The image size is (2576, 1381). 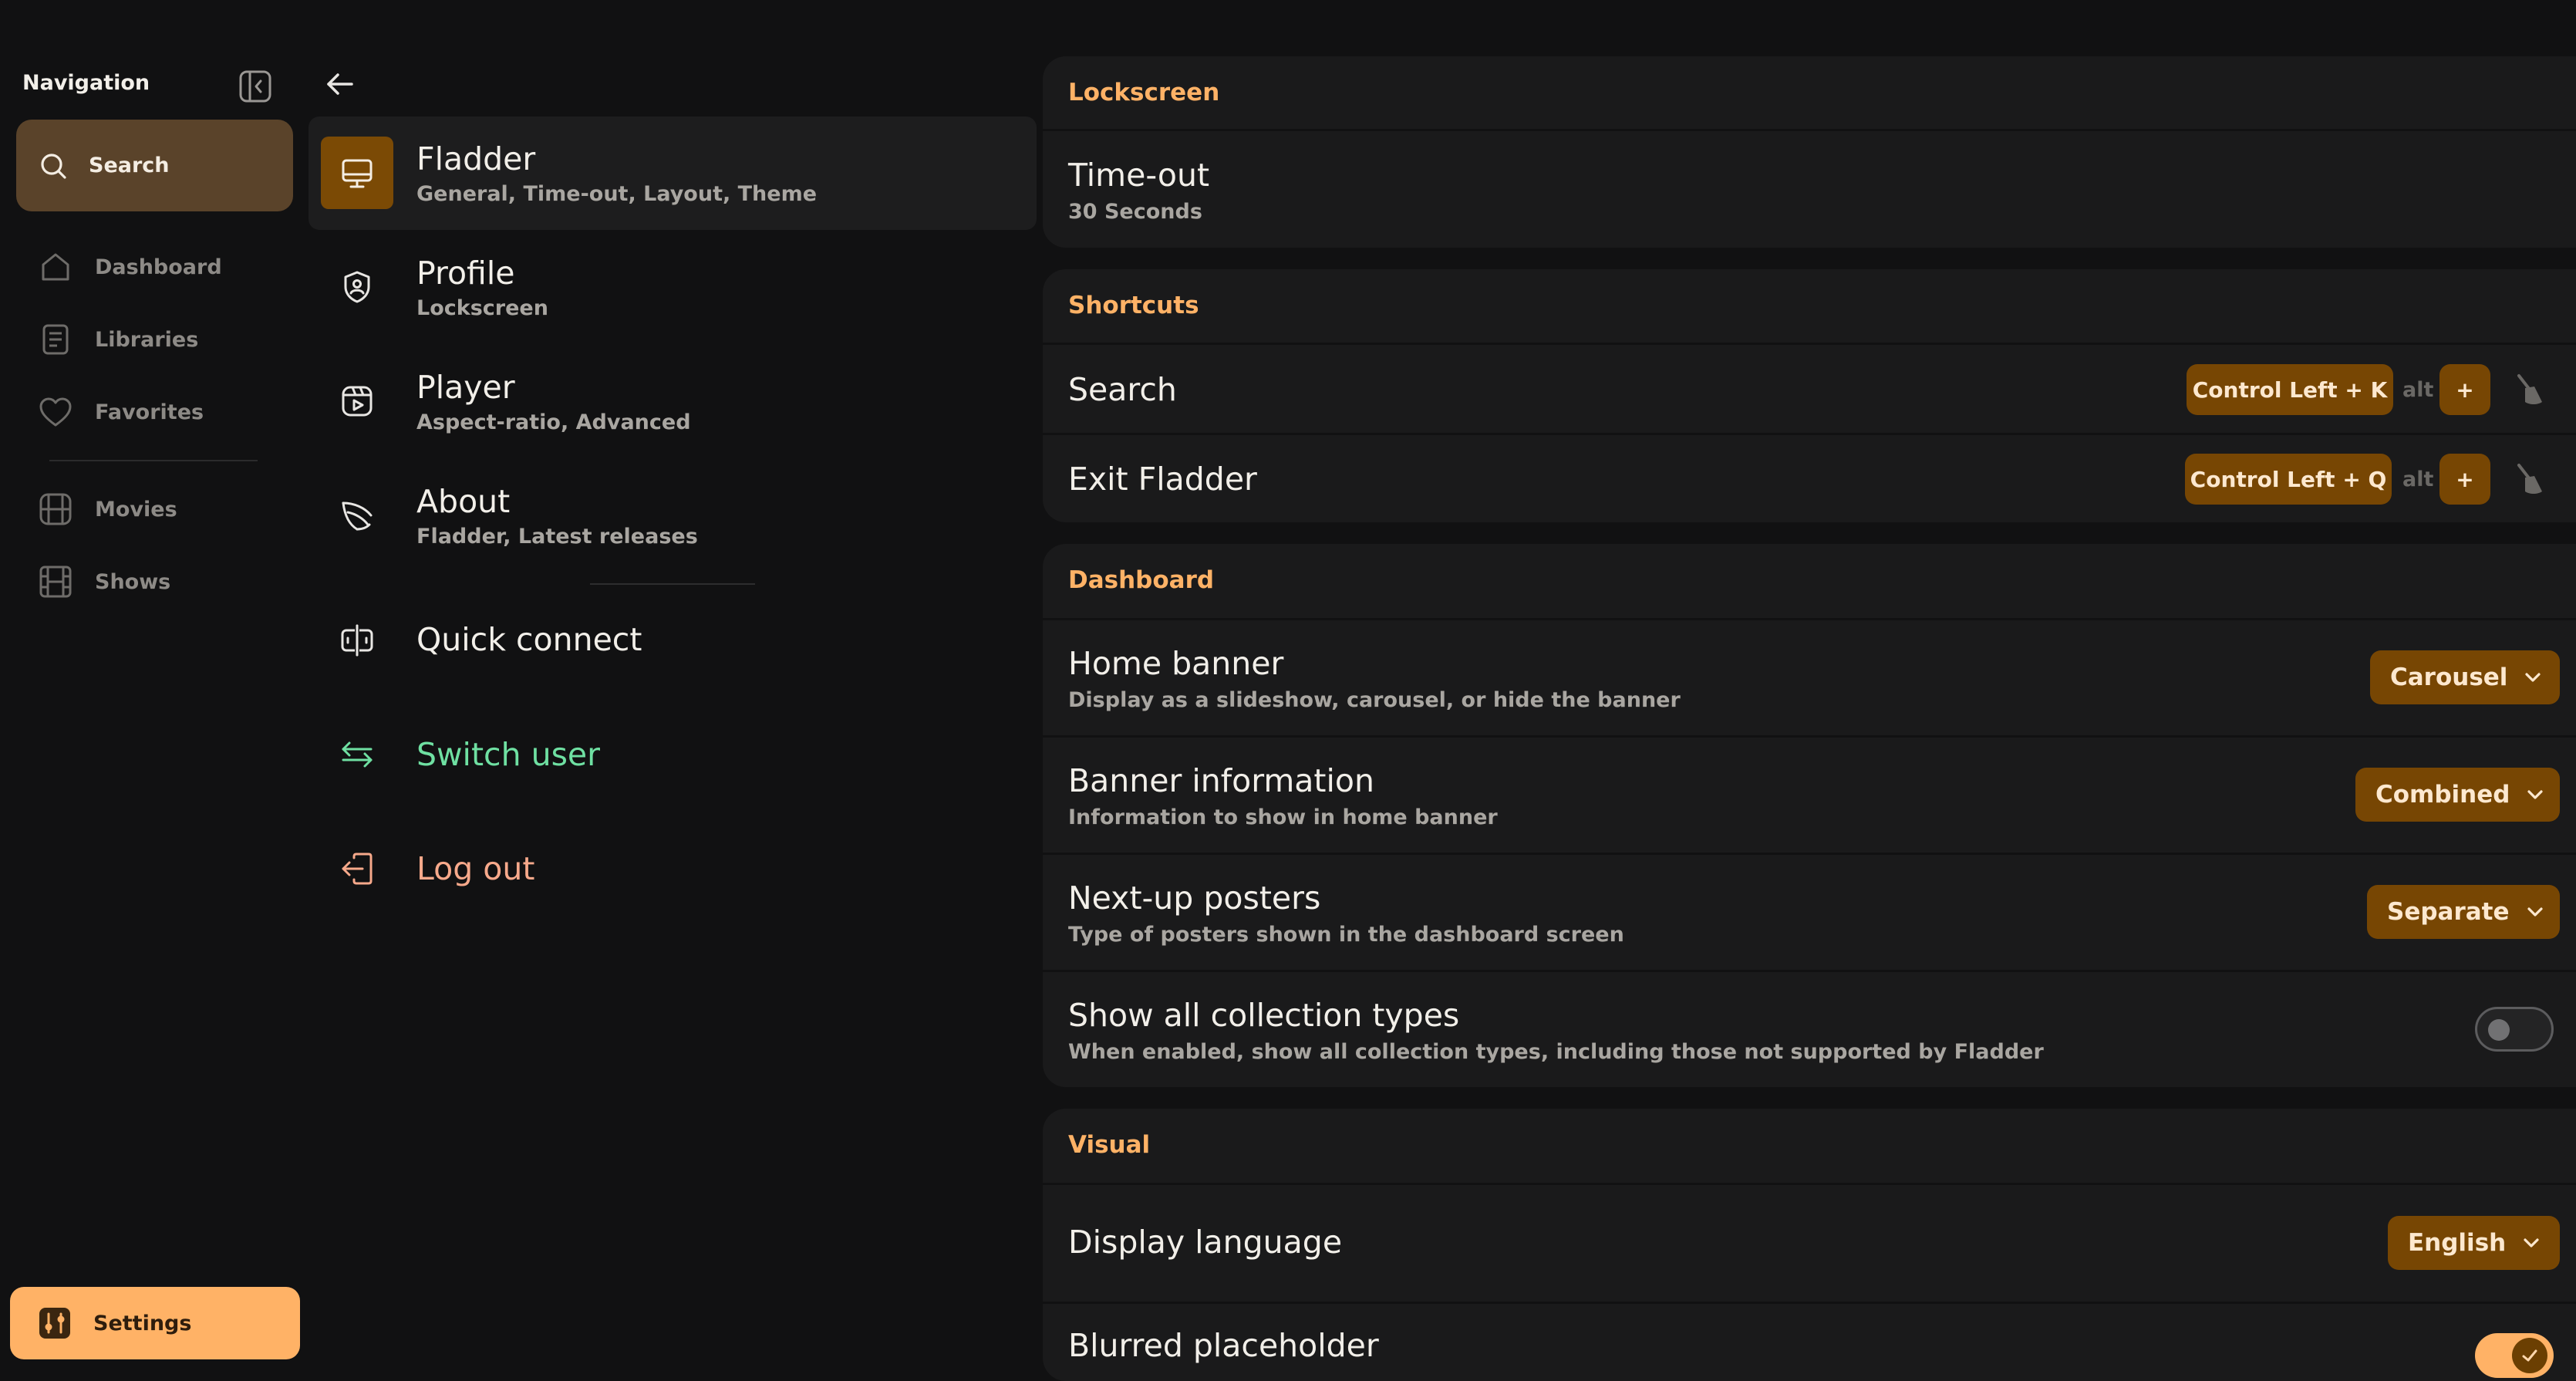 What do you see at coordinates (1133, 305) in the screenshot?
I see `section-header-shortcuts: Shortcuts` at bounding box center [1133, 305].